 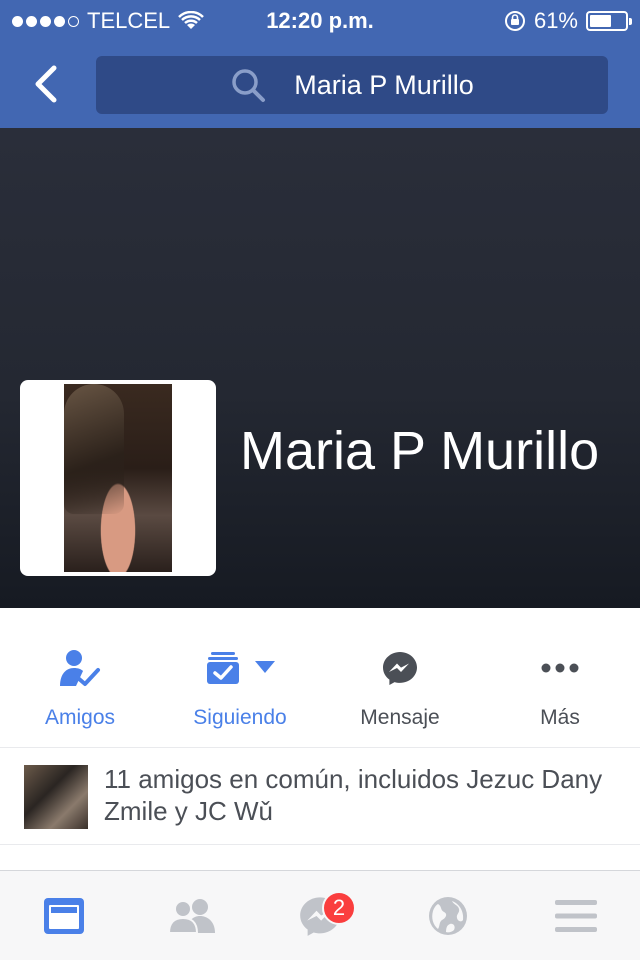 What do you see at coordinates (118, 478) in the screenshot?
I see `profile-picture` at bounding box center [118, 478].